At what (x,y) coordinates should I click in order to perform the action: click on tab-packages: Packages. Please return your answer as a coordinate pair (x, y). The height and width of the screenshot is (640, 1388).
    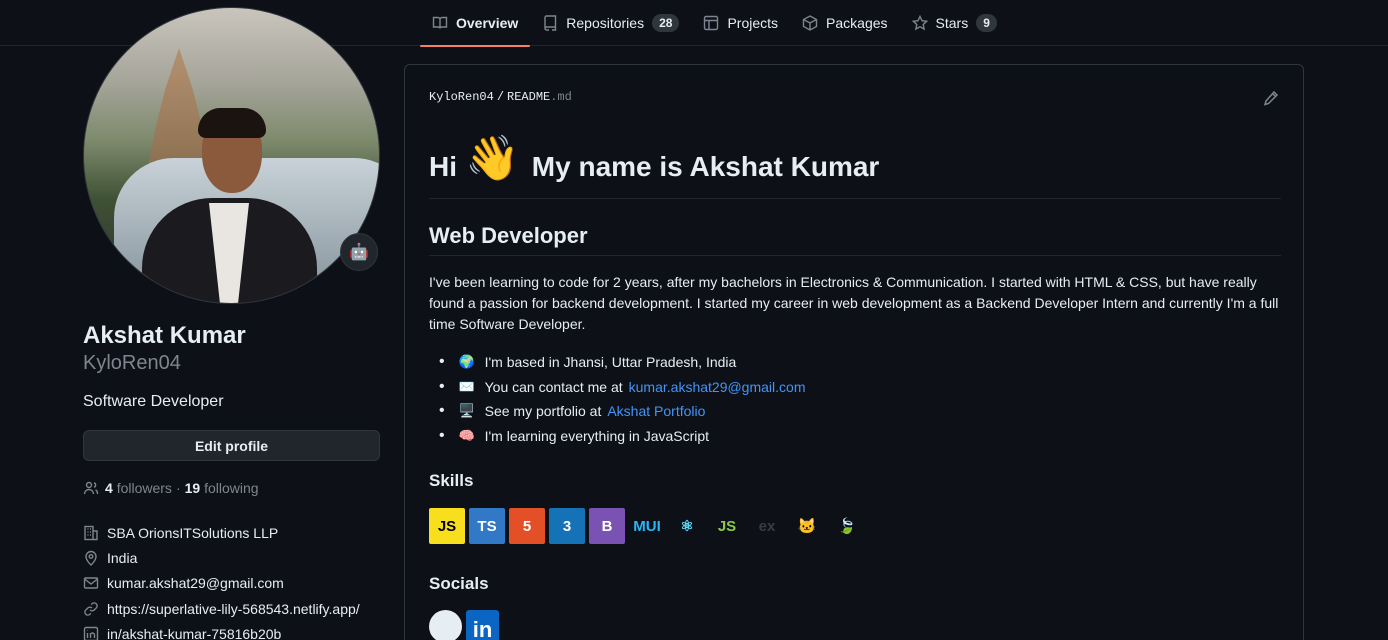
    Looking at the image, I should click on (844, 23).